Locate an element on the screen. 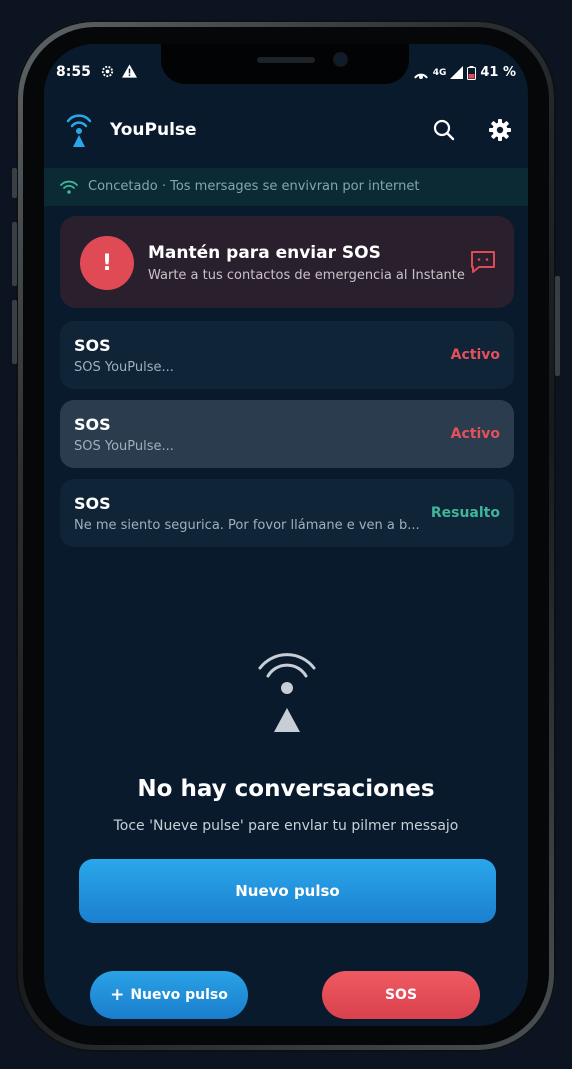 This screenshot has width=572, height=1069. sos-card-title: Mantén para enviar SOS is located at coordinates (264, 253).